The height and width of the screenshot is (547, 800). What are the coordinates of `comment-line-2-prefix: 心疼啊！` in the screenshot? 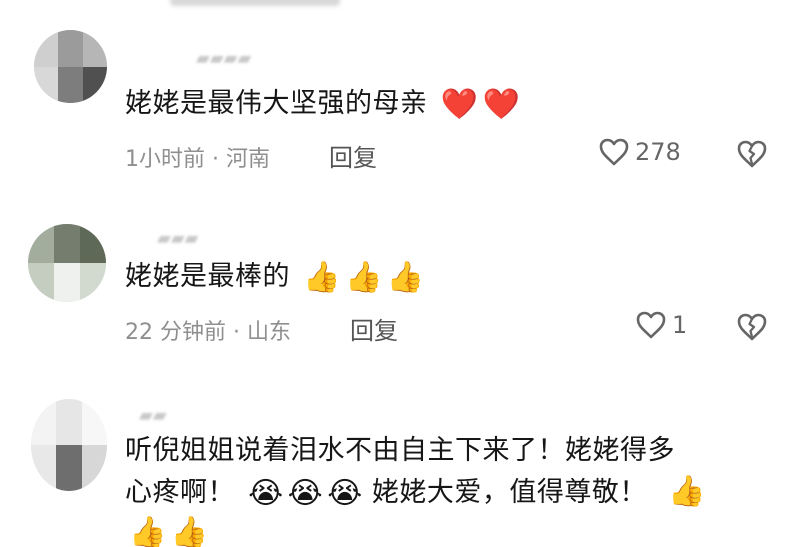 It's located at (180, 492).